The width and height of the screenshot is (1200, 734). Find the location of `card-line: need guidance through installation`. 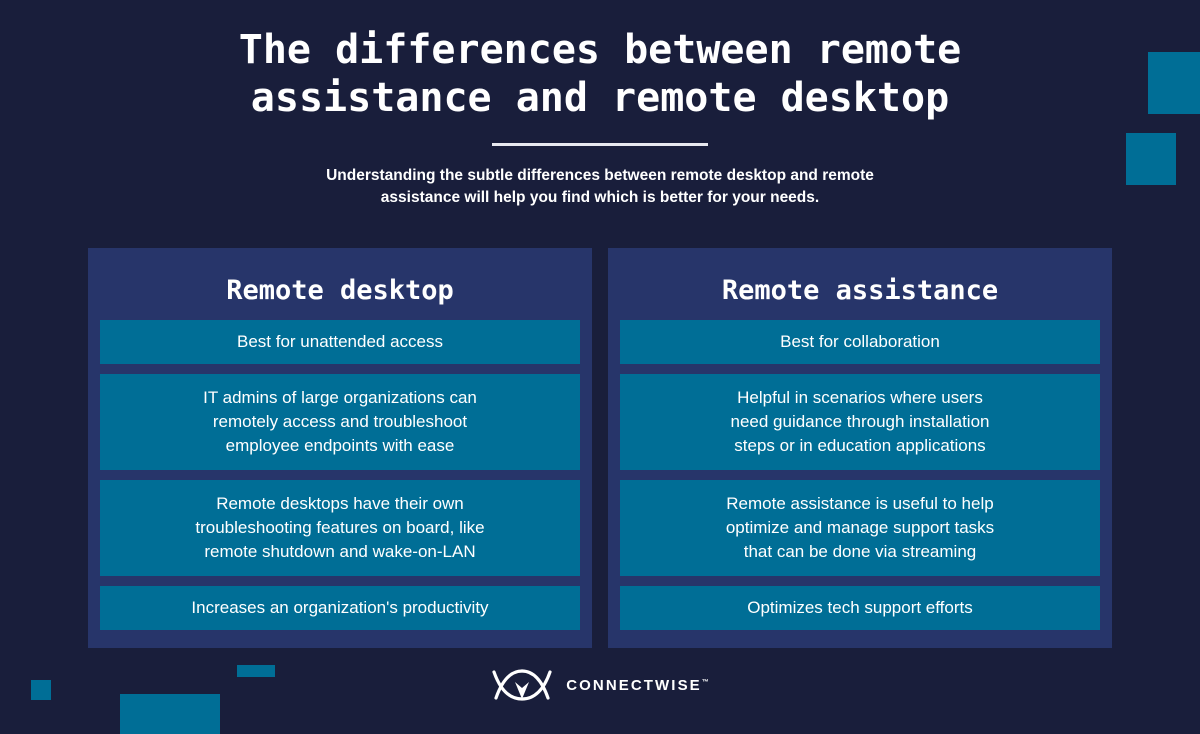

card-line: need guidance through installation is located at coordinates (860, 421).